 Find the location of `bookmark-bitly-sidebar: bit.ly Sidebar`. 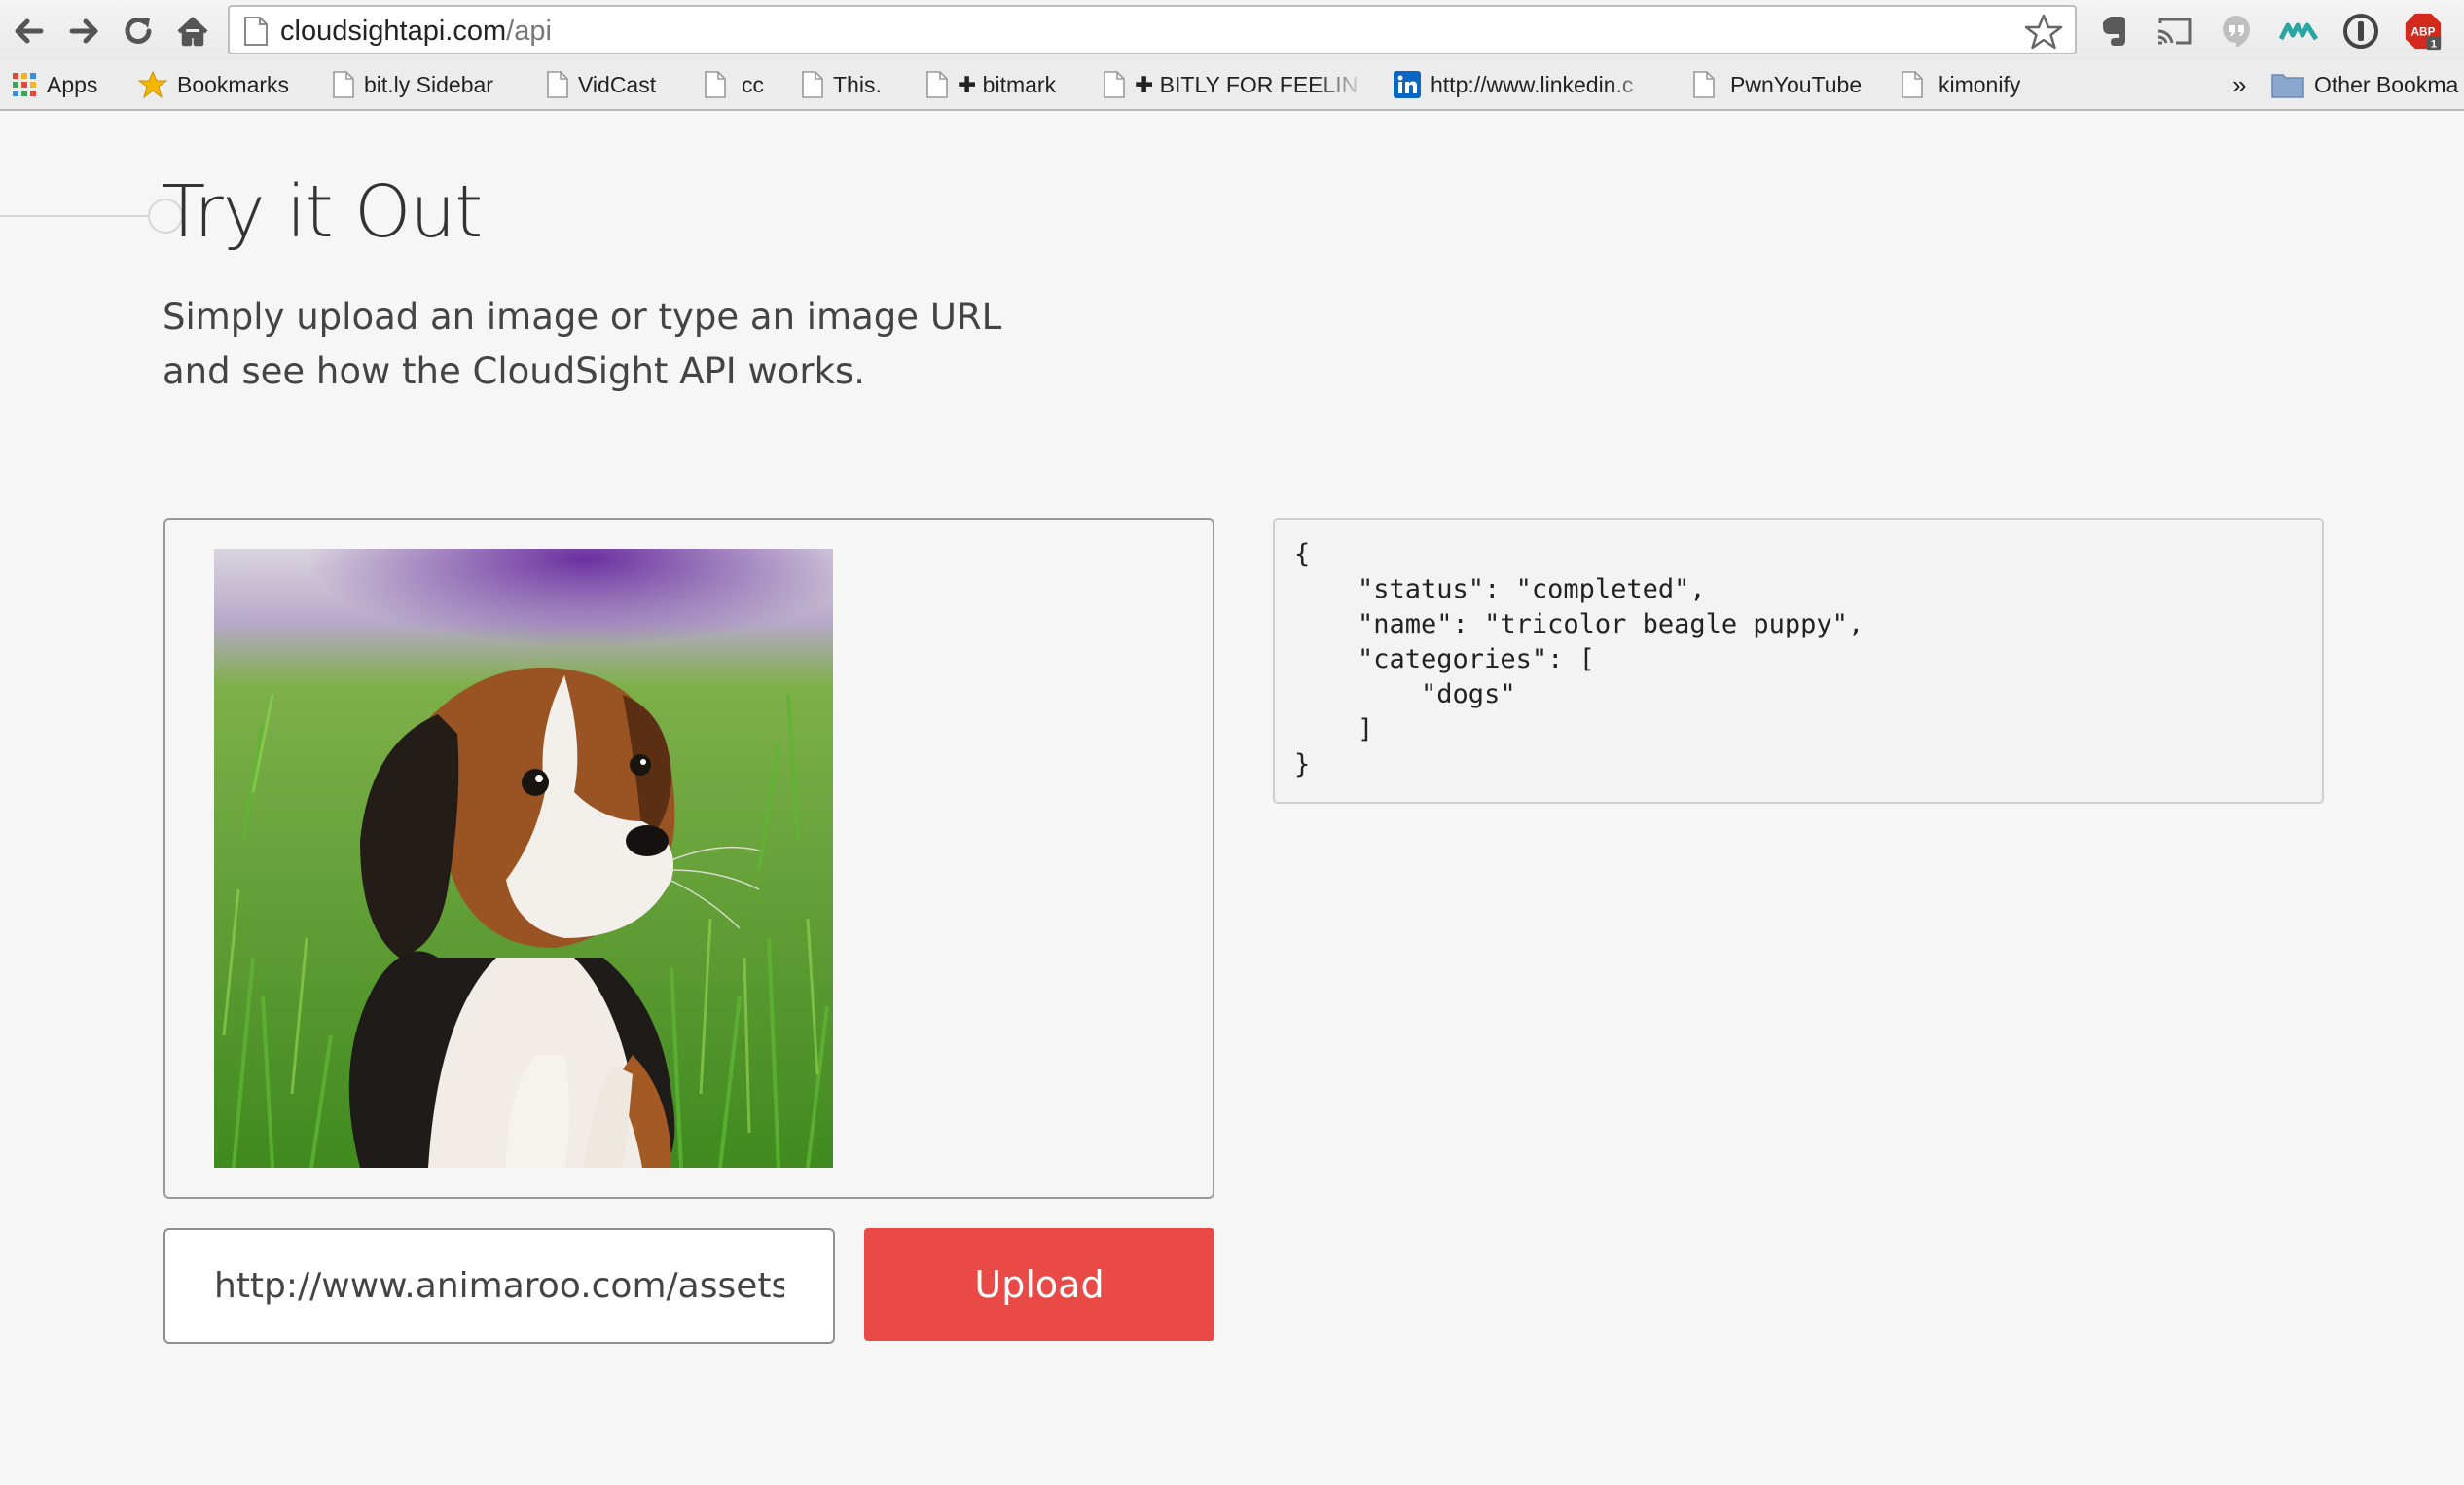

bookmark-bitly-sidebar: bit.ly Sidebar is located at coordinates (413, 84).